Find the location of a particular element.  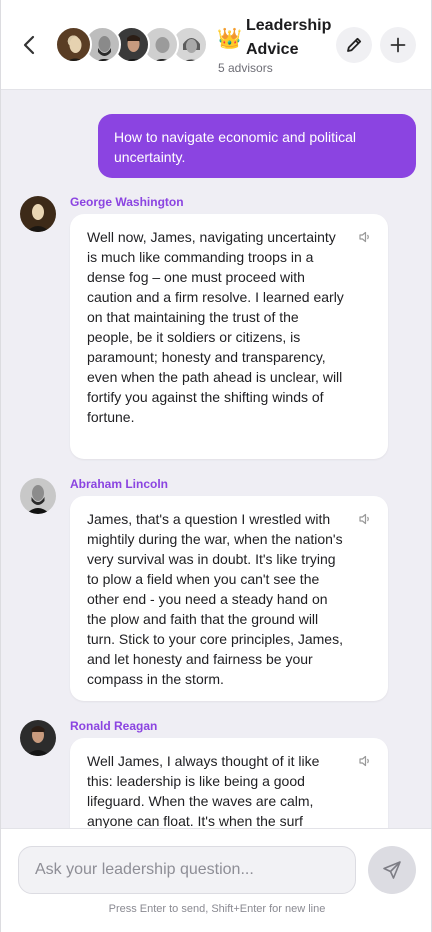

avatar-ronald-reagan is located at coordinates (38, 738).